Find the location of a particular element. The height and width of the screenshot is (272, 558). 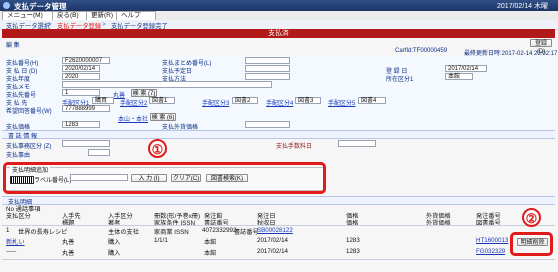

marker-1: ① is located at coordinates (157, 148).